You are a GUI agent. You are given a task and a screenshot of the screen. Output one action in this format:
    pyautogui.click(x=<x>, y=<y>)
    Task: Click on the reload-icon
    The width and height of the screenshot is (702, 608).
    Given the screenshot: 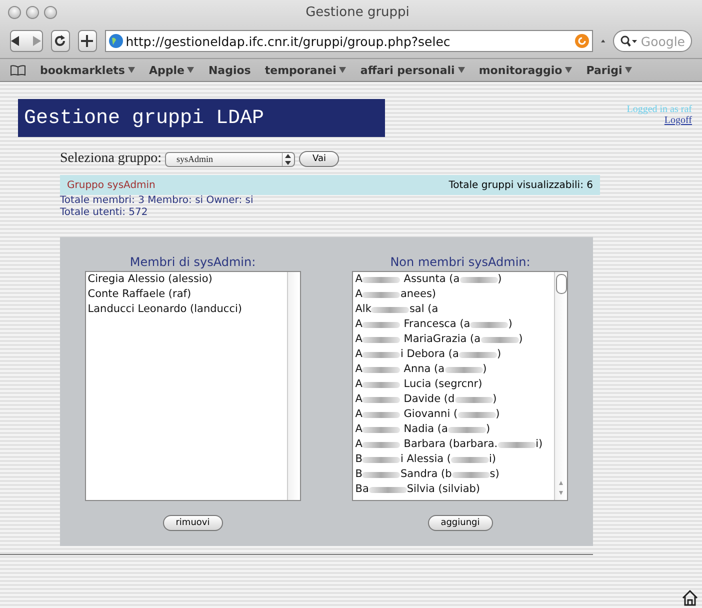 What is the action you would take?
    pyautogui.click(x=60, y=41)
    